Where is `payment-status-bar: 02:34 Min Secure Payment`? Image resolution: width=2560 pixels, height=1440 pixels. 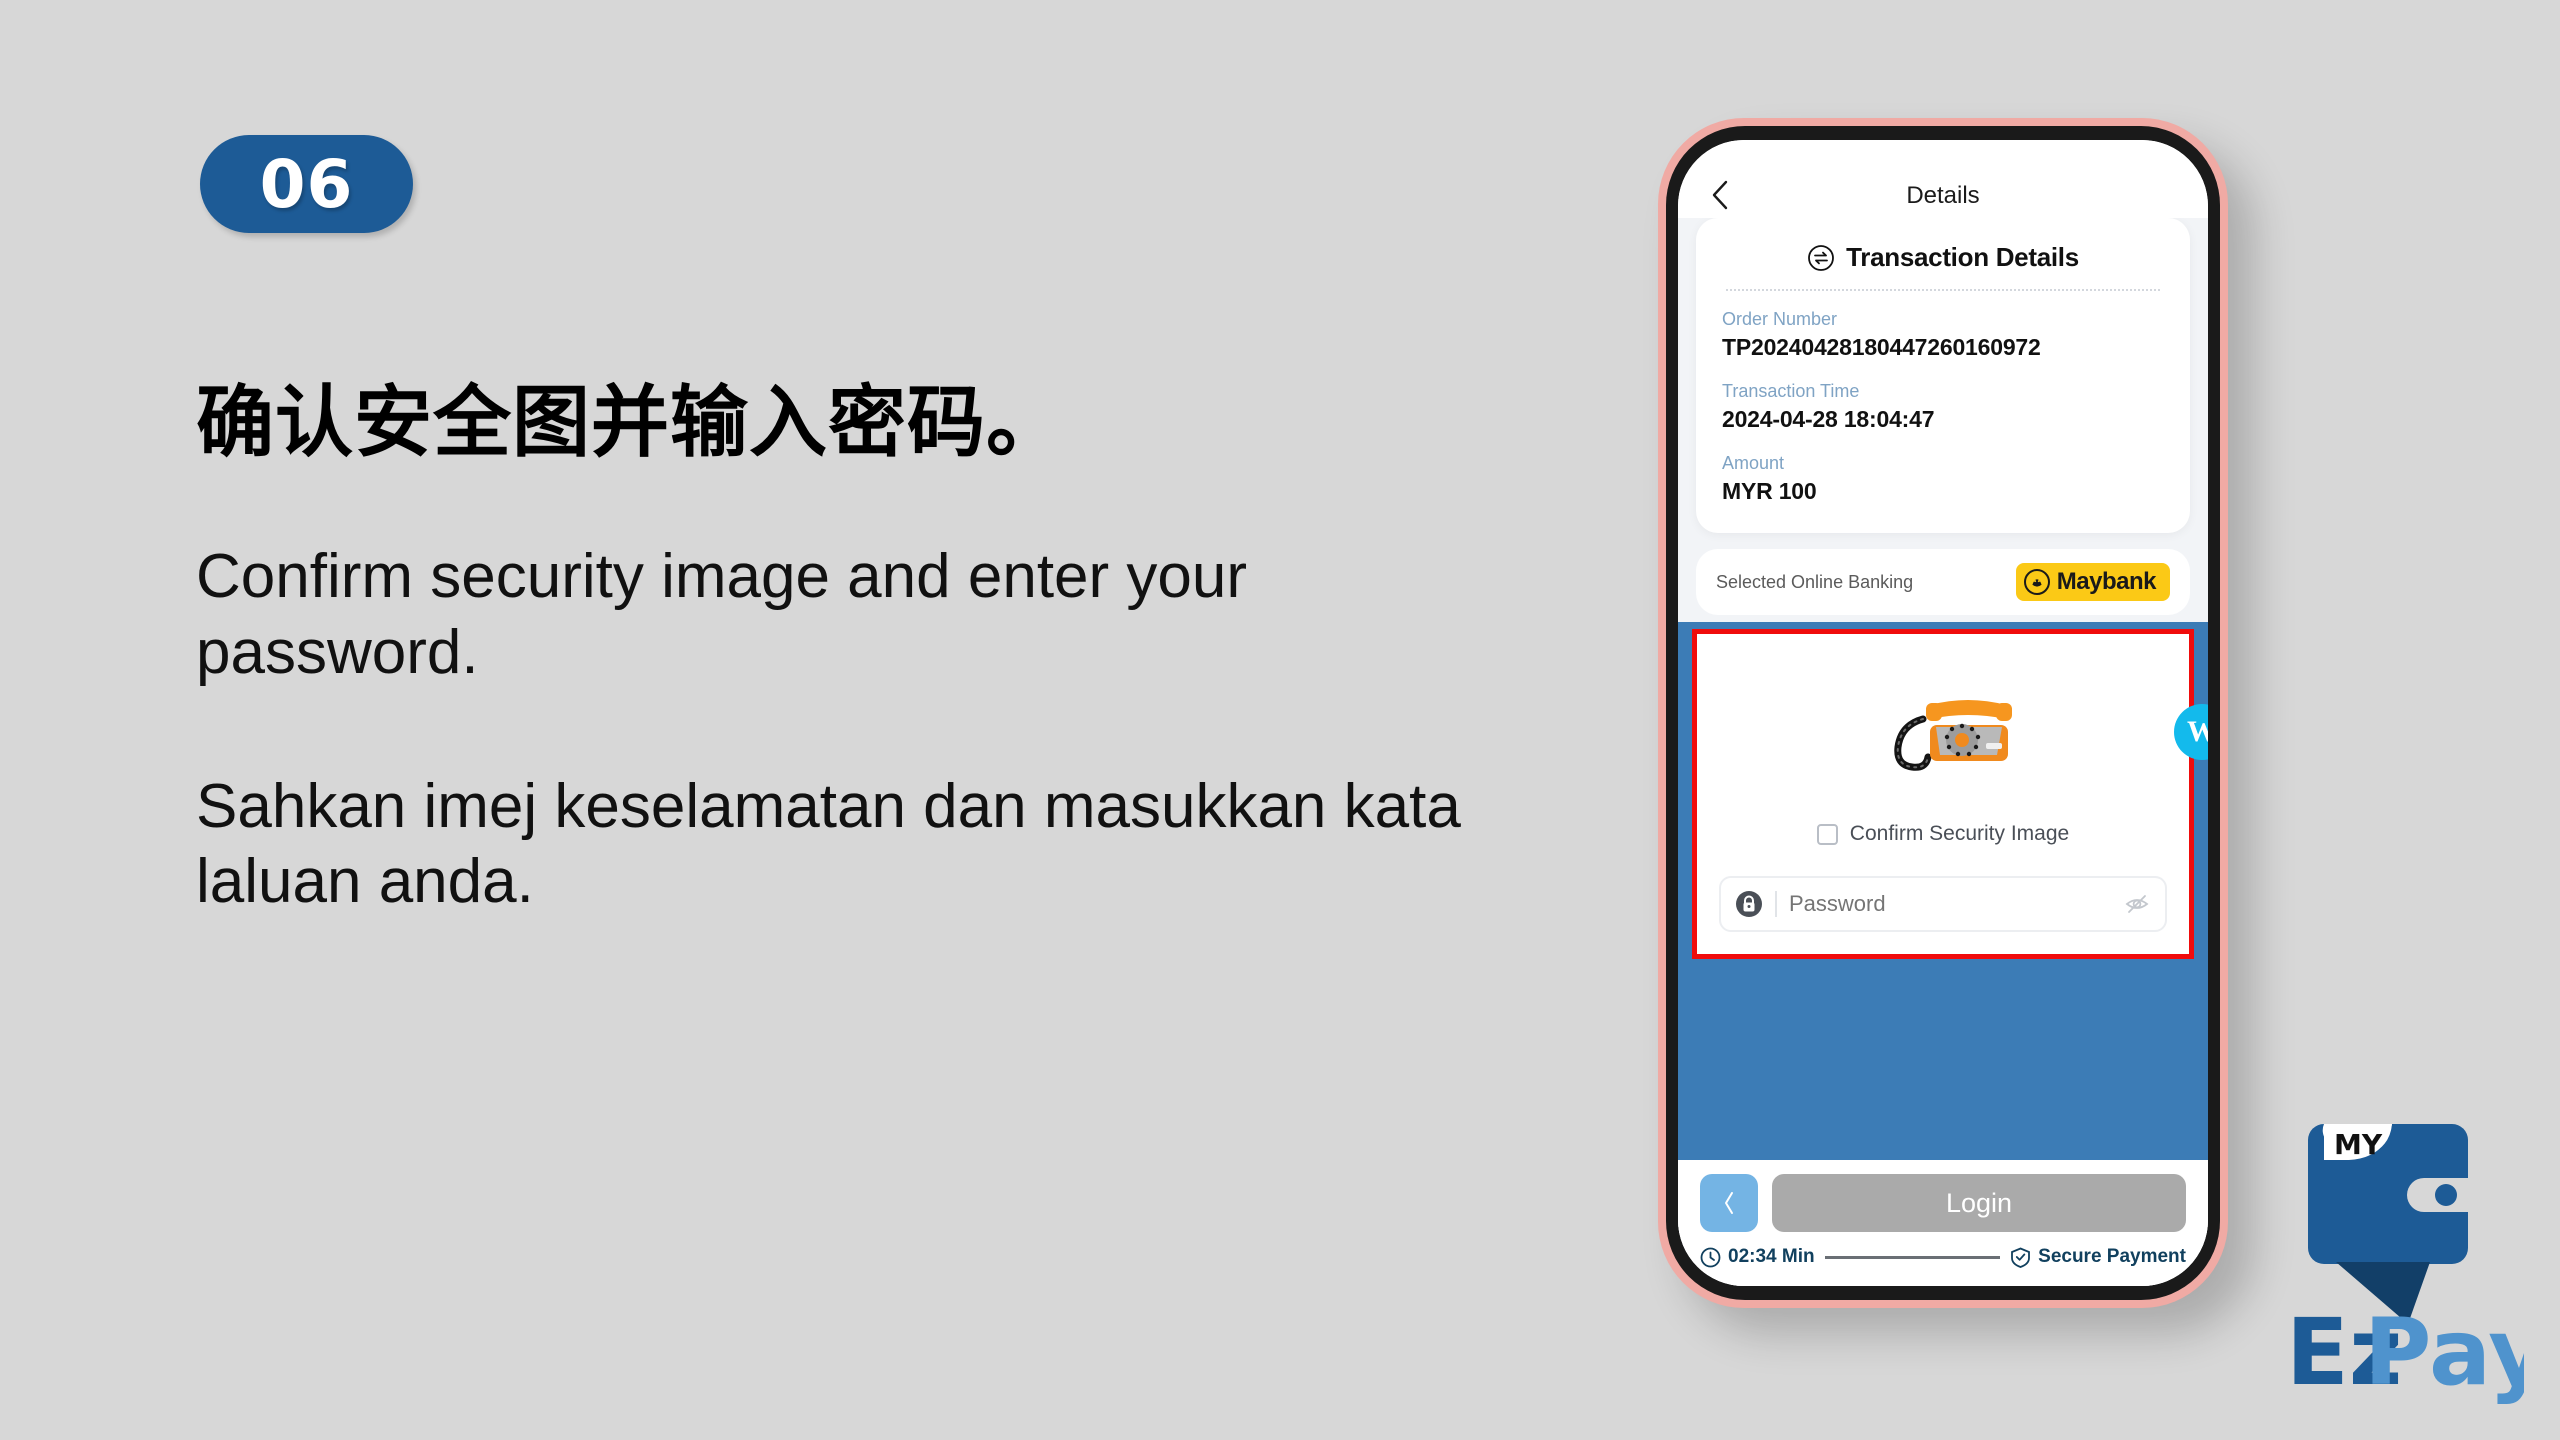 payment-status-bar: 02:34 Min Secure Payment is located at coordinates (1943, 1259).